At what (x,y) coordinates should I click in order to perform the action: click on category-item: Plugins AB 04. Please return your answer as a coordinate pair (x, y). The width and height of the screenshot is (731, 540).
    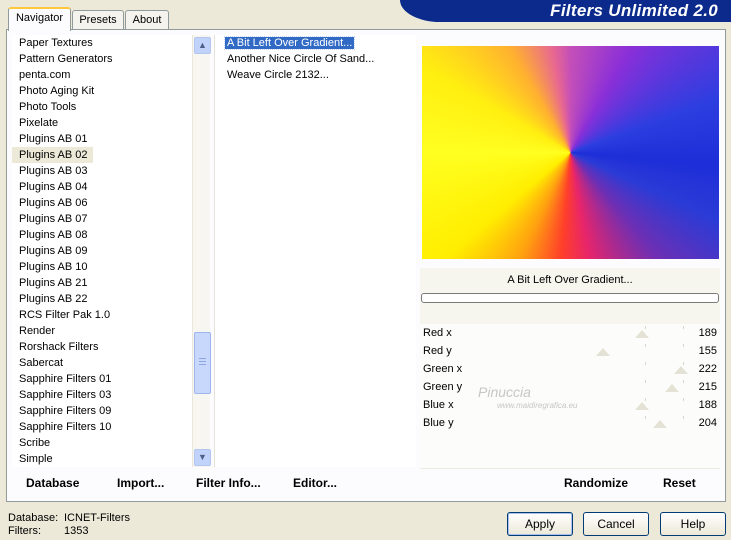
    Looking at the image, I should click on (102, 187).